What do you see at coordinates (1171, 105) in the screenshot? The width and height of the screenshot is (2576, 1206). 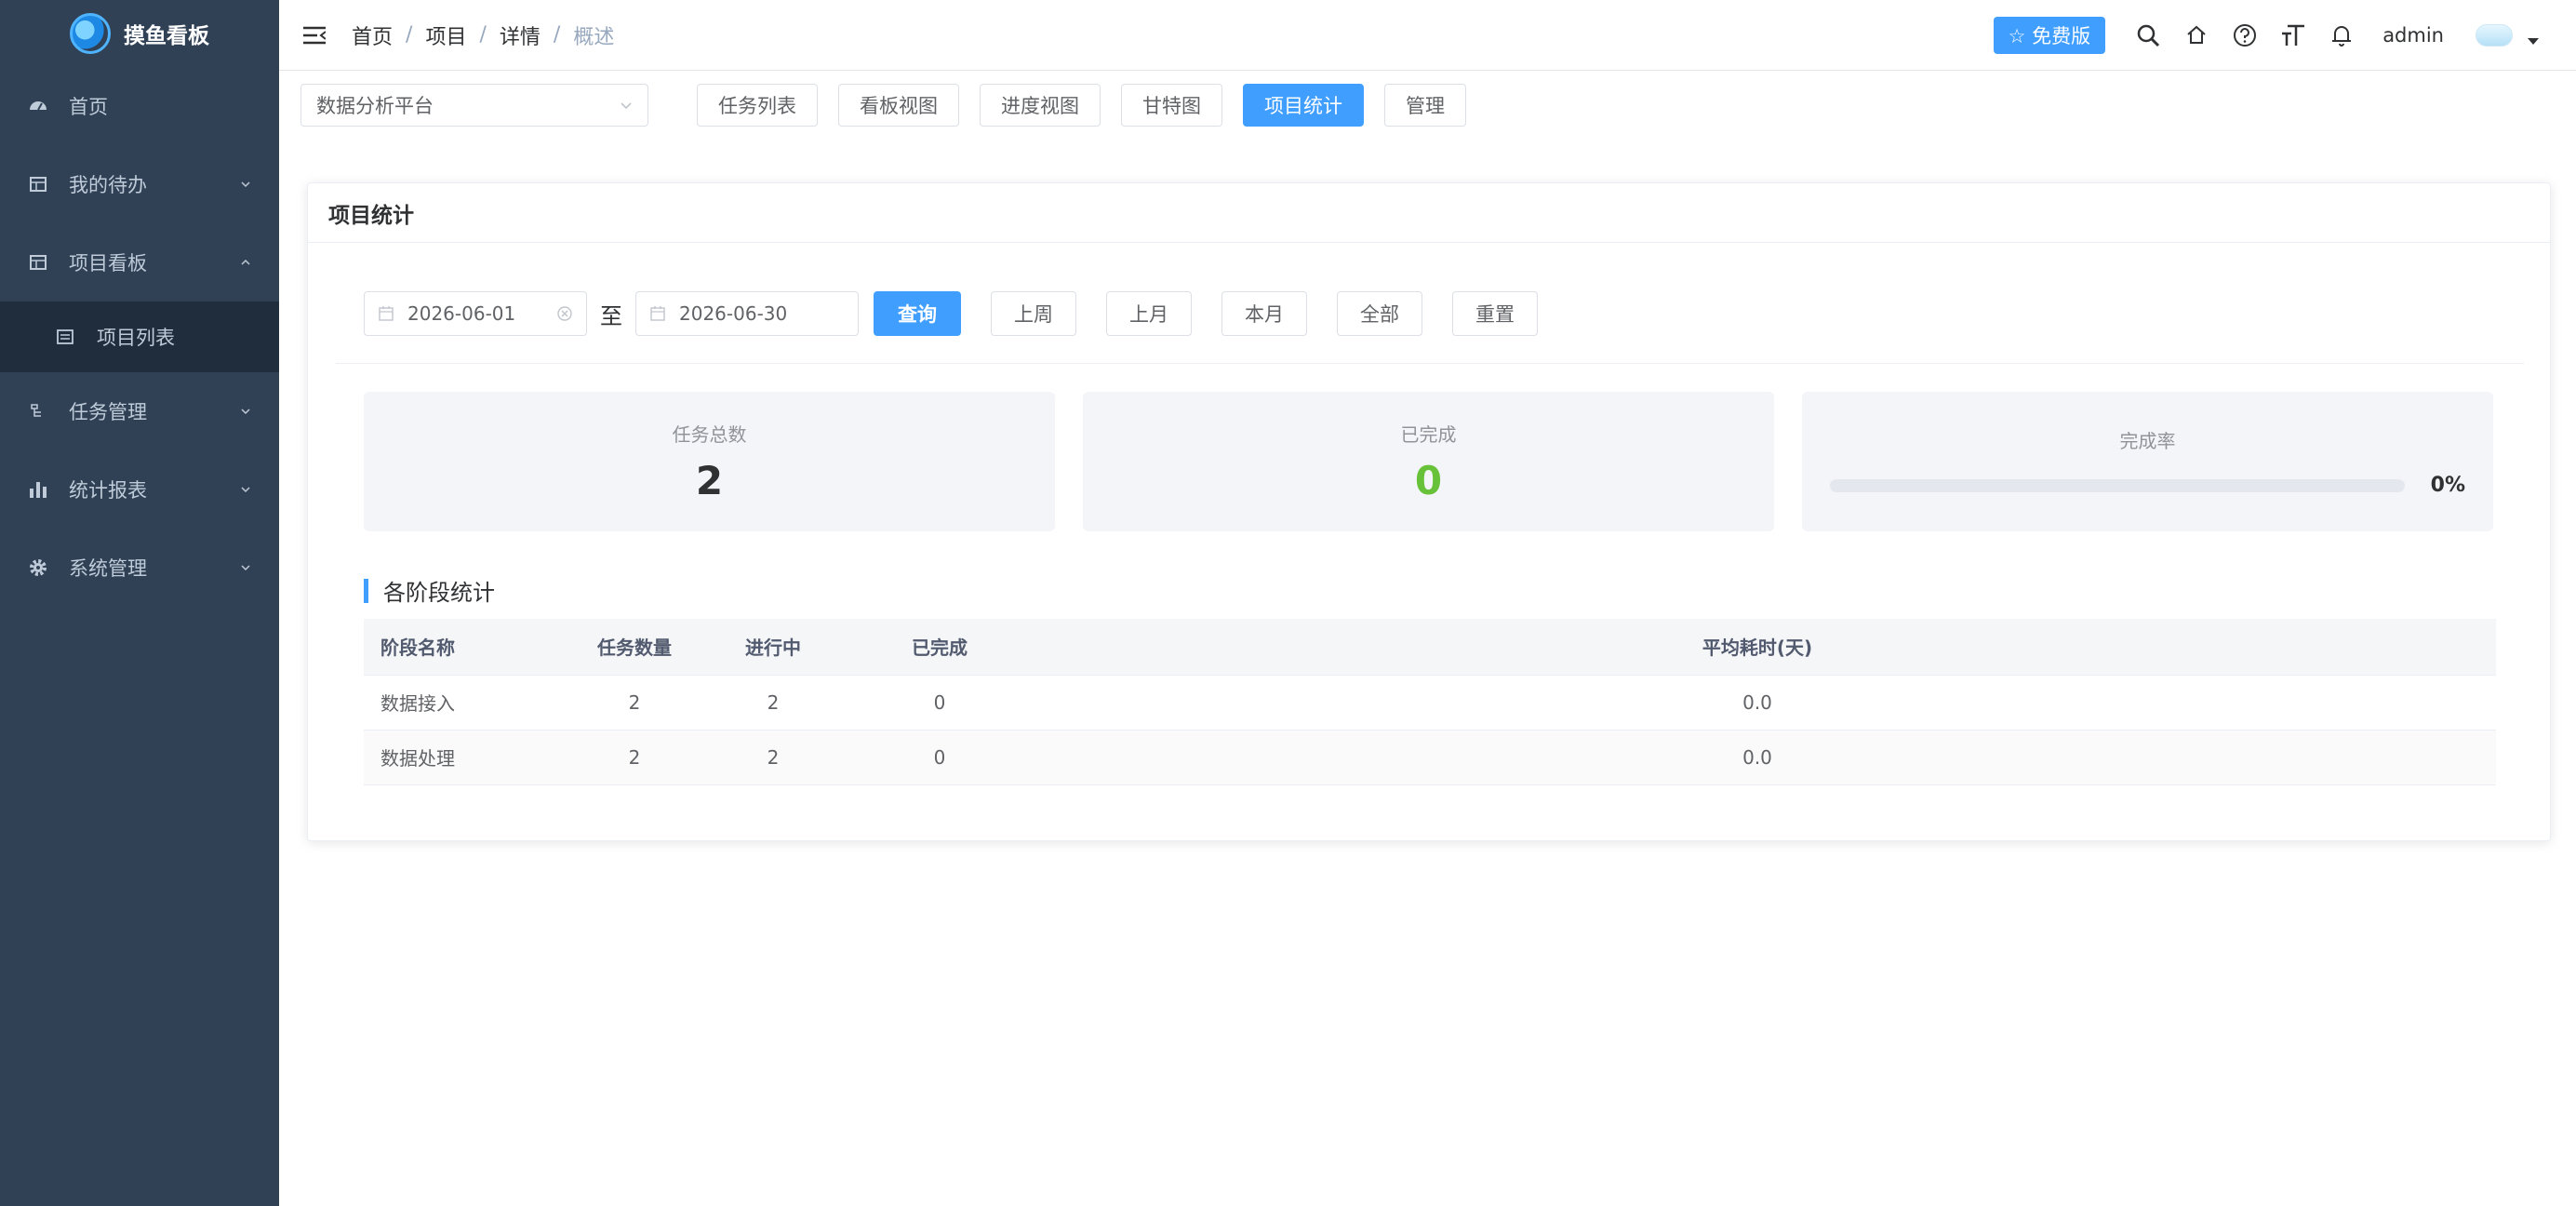 I see `tab-gantt: 甘特图` at bounding box center [1171, 105].